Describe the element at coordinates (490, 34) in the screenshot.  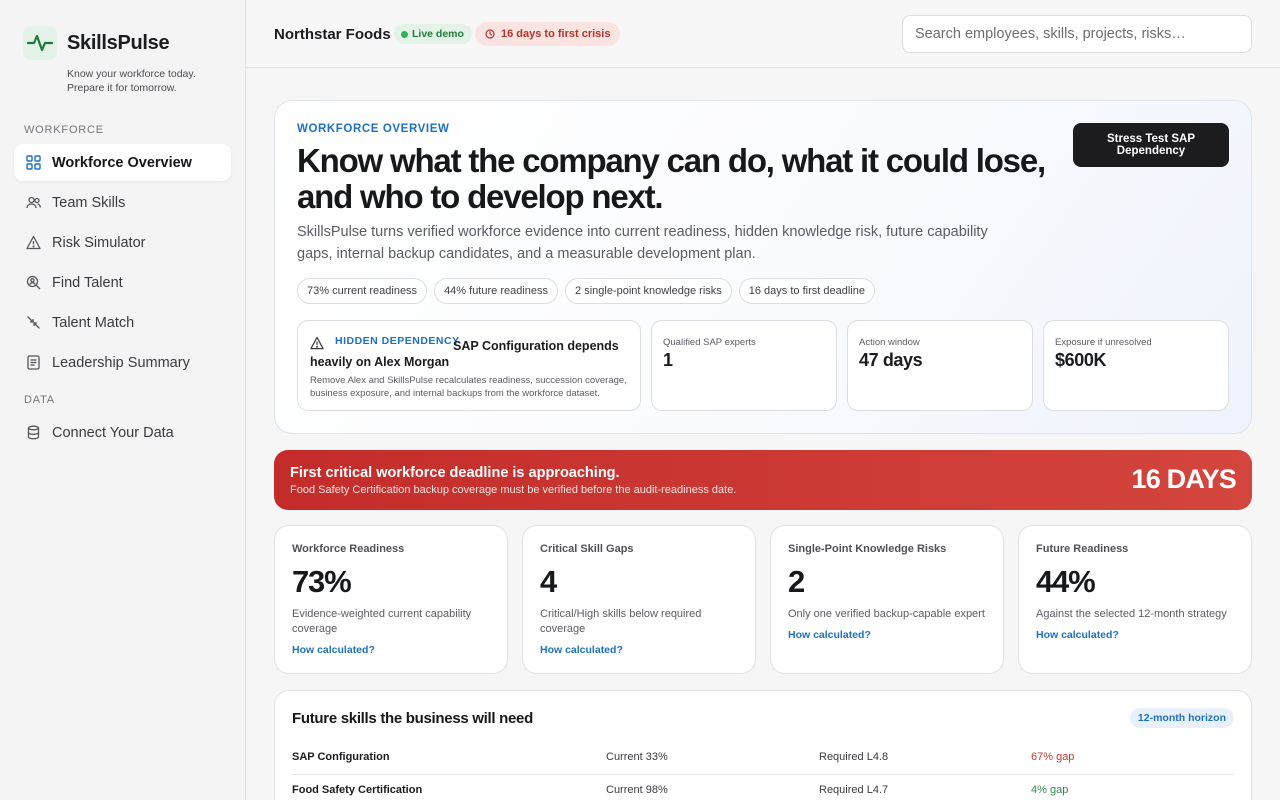
I see `clock-icon` at that location.